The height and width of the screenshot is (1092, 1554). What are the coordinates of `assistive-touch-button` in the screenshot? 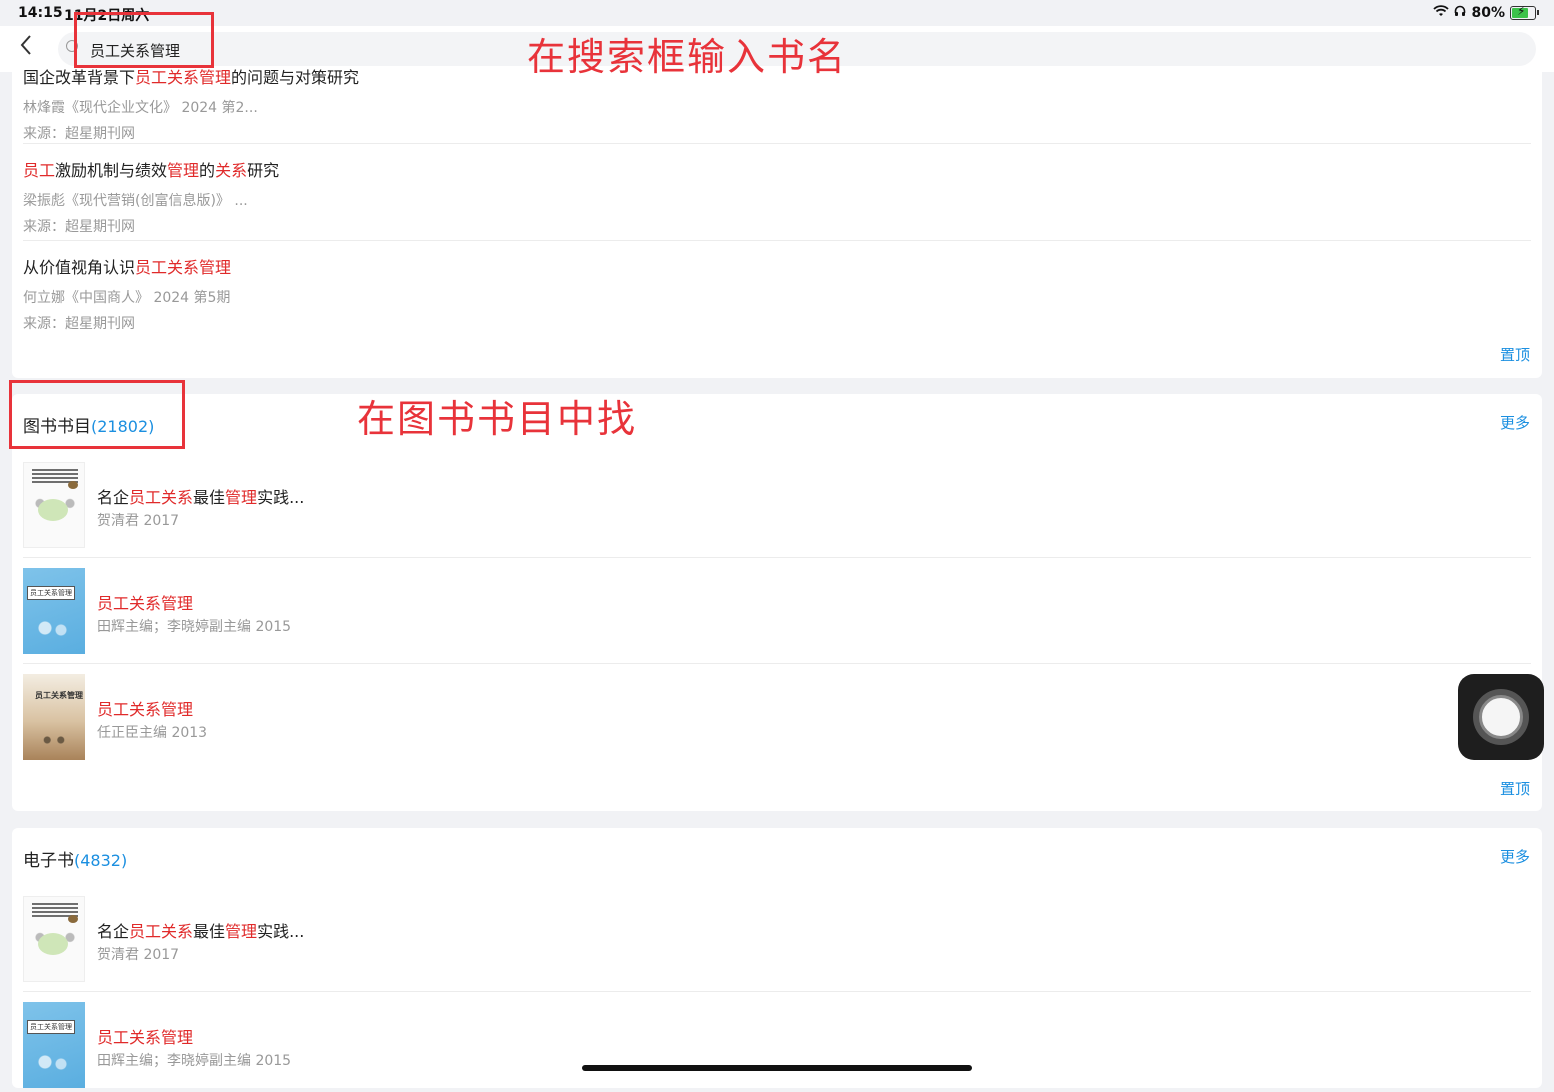 It's located at (1501, 717).